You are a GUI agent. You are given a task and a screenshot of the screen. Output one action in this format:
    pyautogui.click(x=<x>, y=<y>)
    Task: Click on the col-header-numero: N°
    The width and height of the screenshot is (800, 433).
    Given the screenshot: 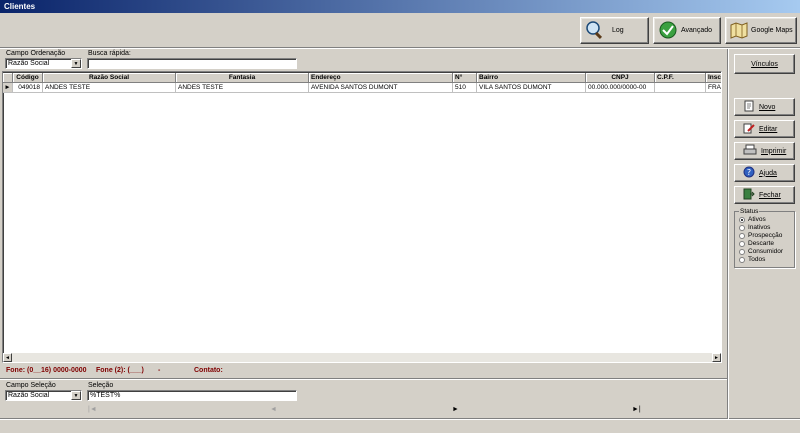 What is the action you would take?
    pyautogui.click(x=465, y=78)
    